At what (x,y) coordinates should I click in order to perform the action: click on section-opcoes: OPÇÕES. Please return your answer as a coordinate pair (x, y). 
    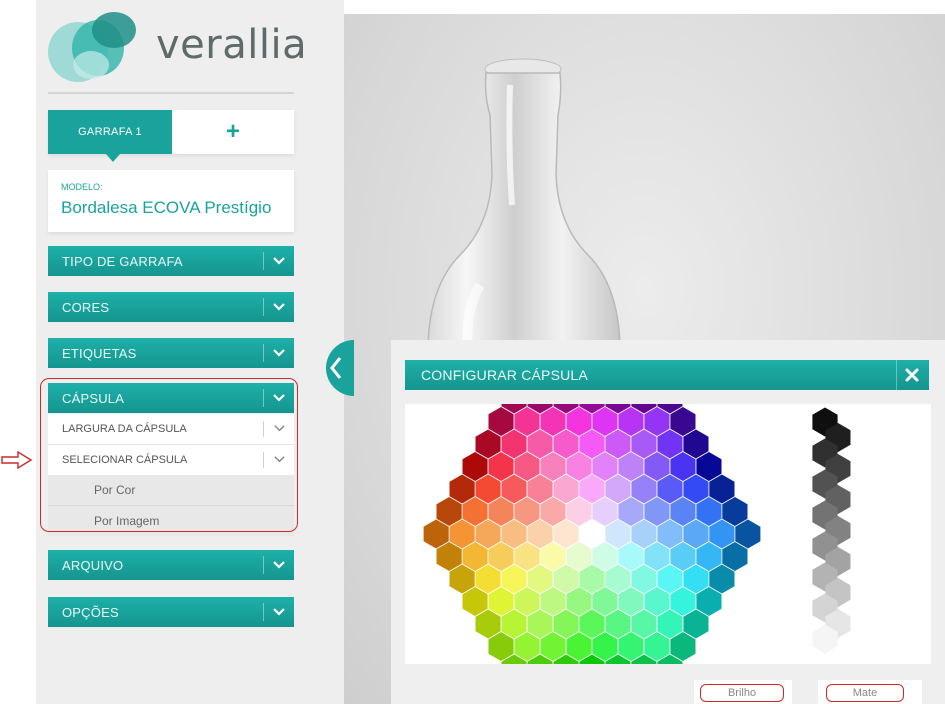
    Looking at the image, I should click on (171, 612).